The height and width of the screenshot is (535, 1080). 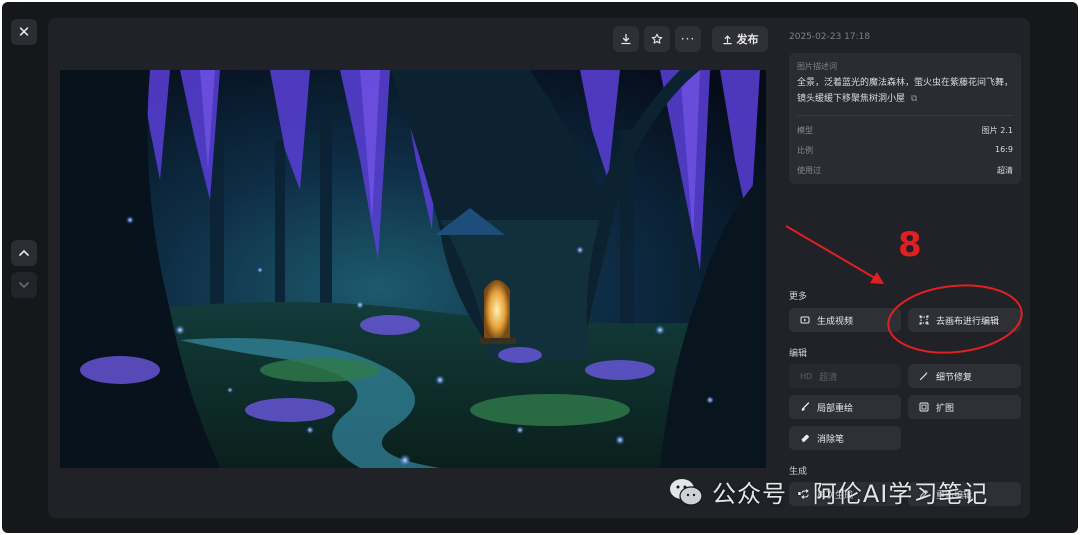 What do you see at coordinates (805, 320) in the screenshot?
I see `video-icon` at bounding box center [805, 320].